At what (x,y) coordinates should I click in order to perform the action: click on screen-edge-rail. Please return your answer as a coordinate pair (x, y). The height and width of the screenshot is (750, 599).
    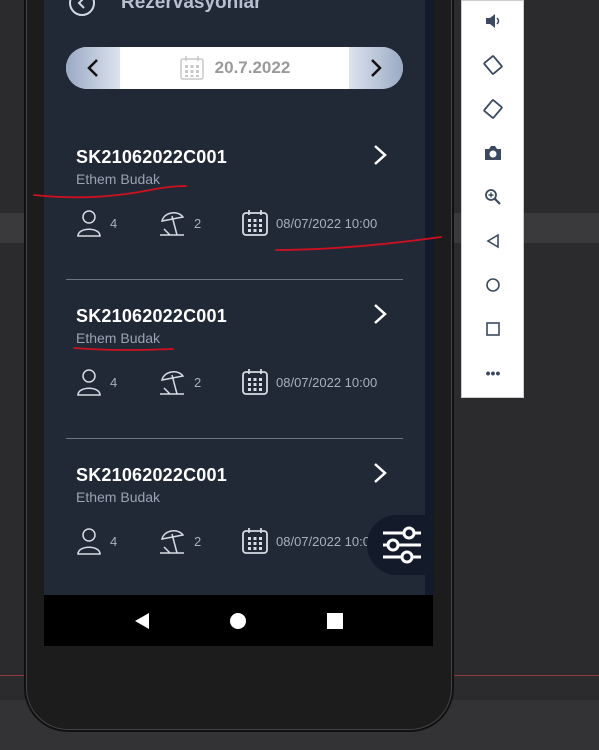
    Looking at the image, I should click on (429, 297).